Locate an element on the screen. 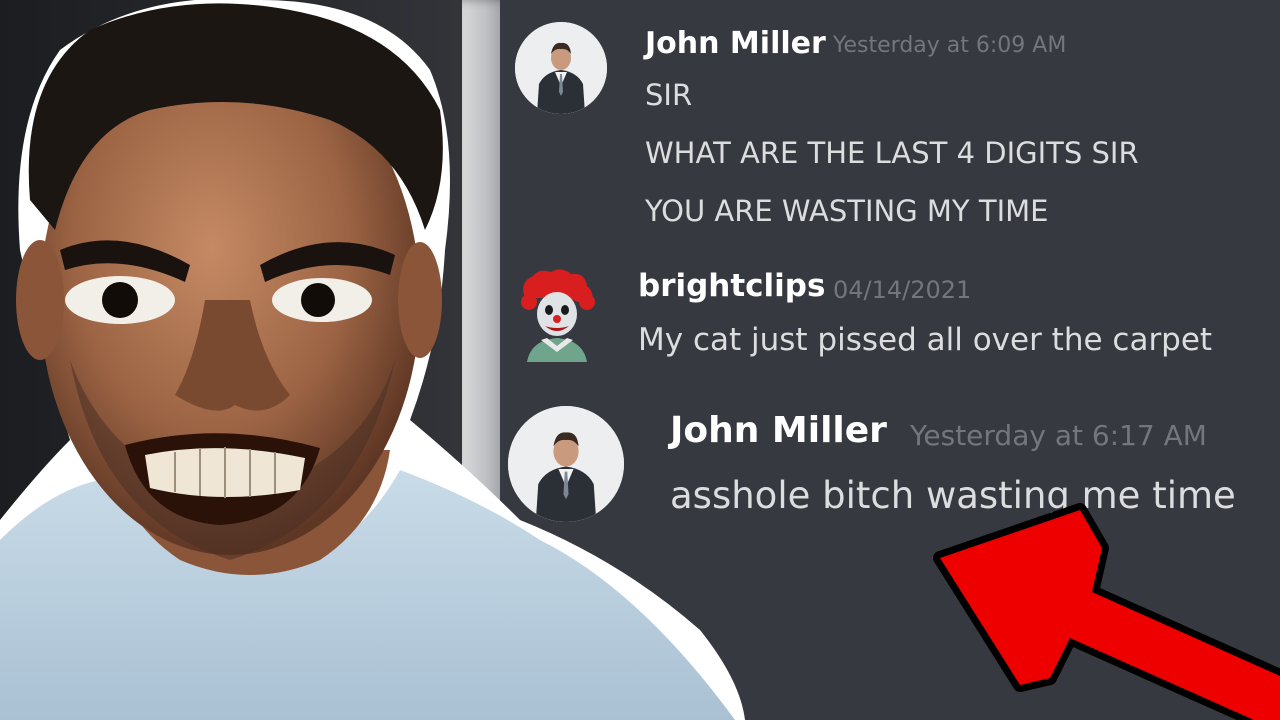  message-timestamp: 04/14/2021 is located at coordinates (902, 290).